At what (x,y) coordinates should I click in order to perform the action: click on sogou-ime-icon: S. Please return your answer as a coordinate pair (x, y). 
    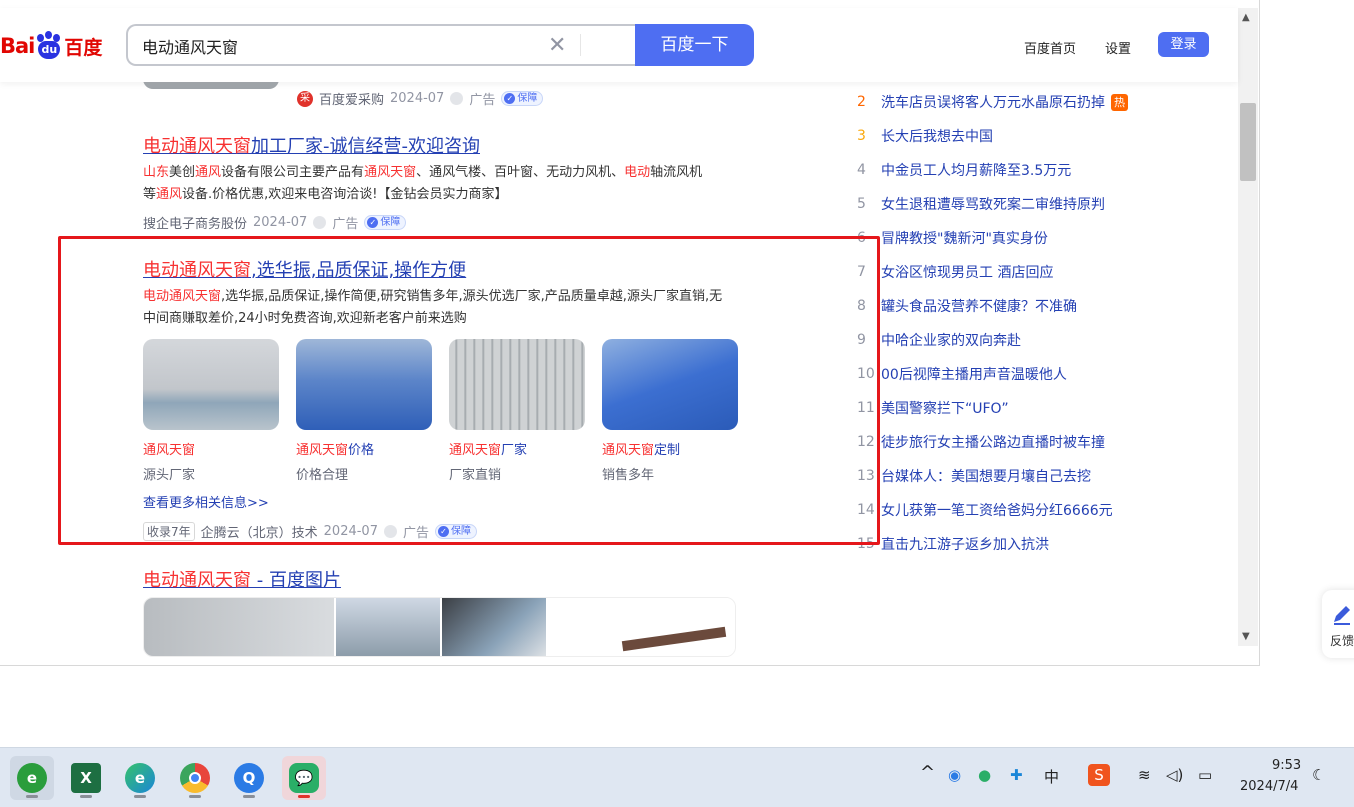
    Looking at the image, I should click on (1099, 775).